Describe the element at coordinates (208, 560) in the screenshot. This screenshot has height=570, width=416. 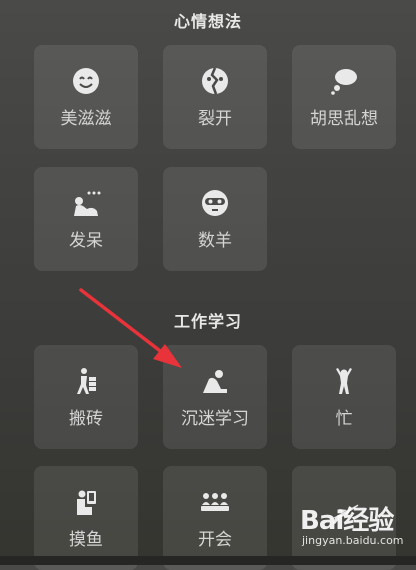
I see `bottom-edge` at that location.